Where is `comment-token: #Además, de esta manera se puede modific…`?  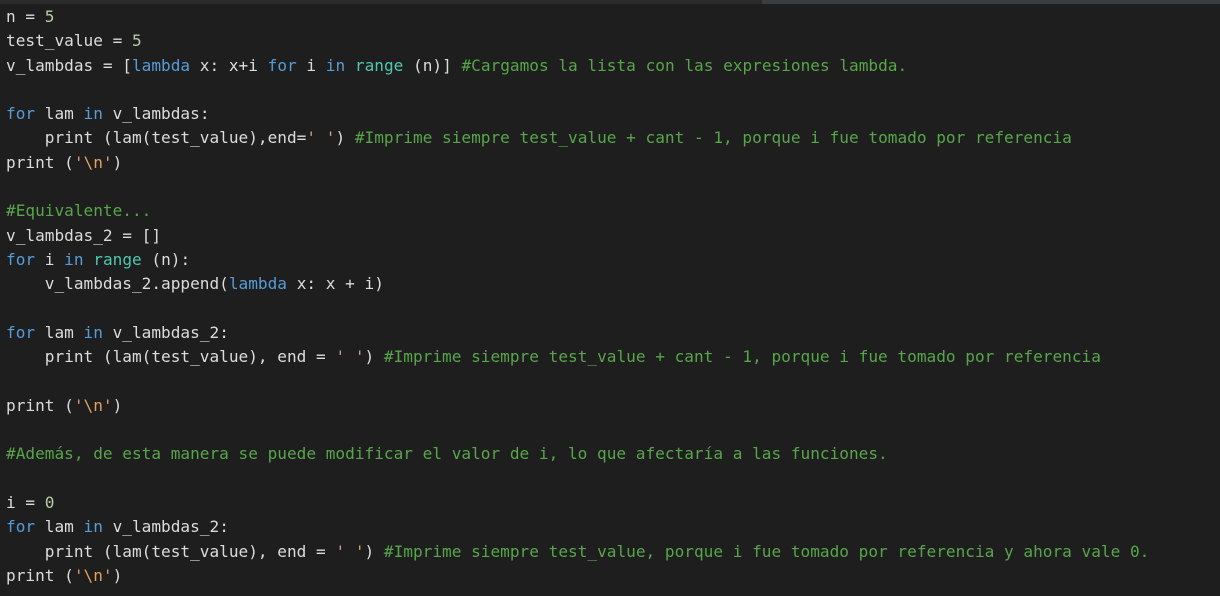 comment-token: #Además, de esta manera se puede modific… is located at coordinates (447, 454).